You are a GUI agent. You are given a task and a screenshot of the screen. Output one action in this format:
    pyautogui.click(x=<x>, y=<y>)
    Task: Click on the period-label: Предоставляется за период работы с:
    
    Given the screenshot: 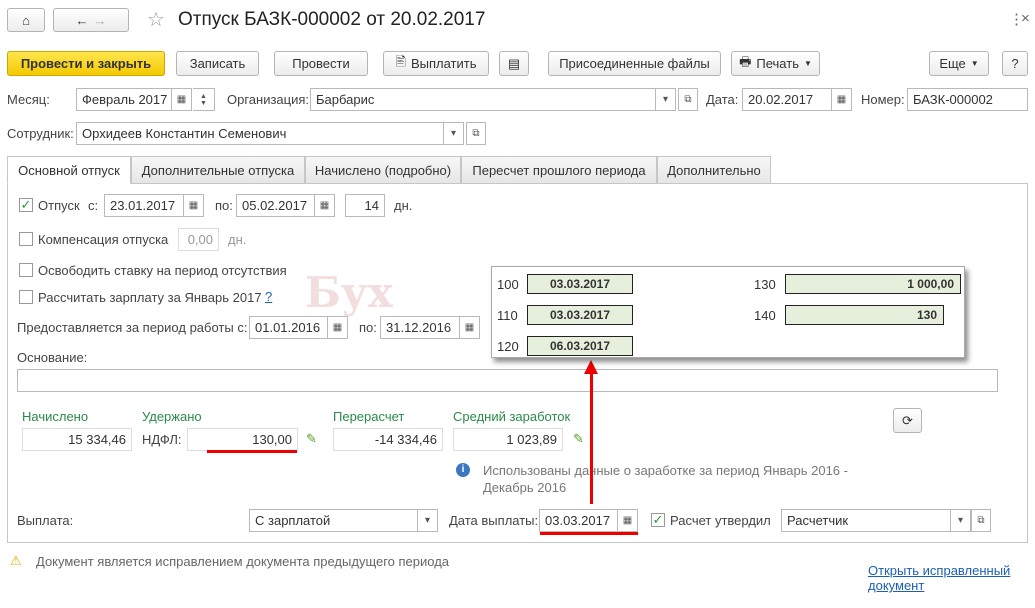 What is the action you would take?
    pyautogui.click(x=132, y=327)
    